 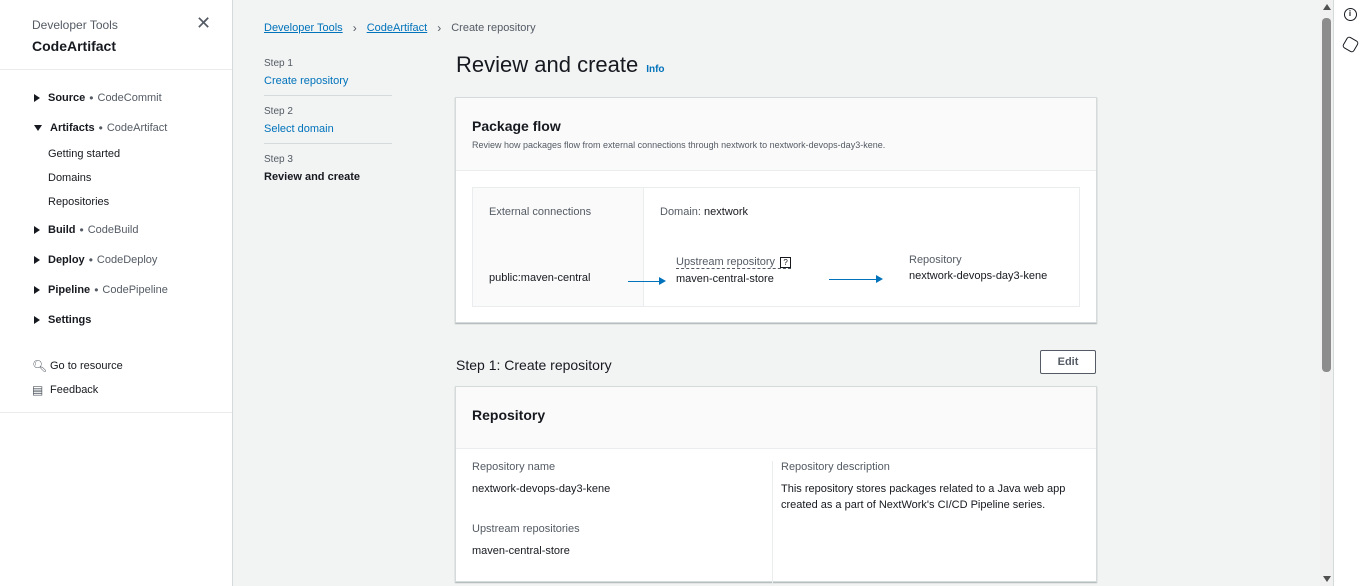 I want to click on nav-group-label: Source, so click(x=67, y=98).